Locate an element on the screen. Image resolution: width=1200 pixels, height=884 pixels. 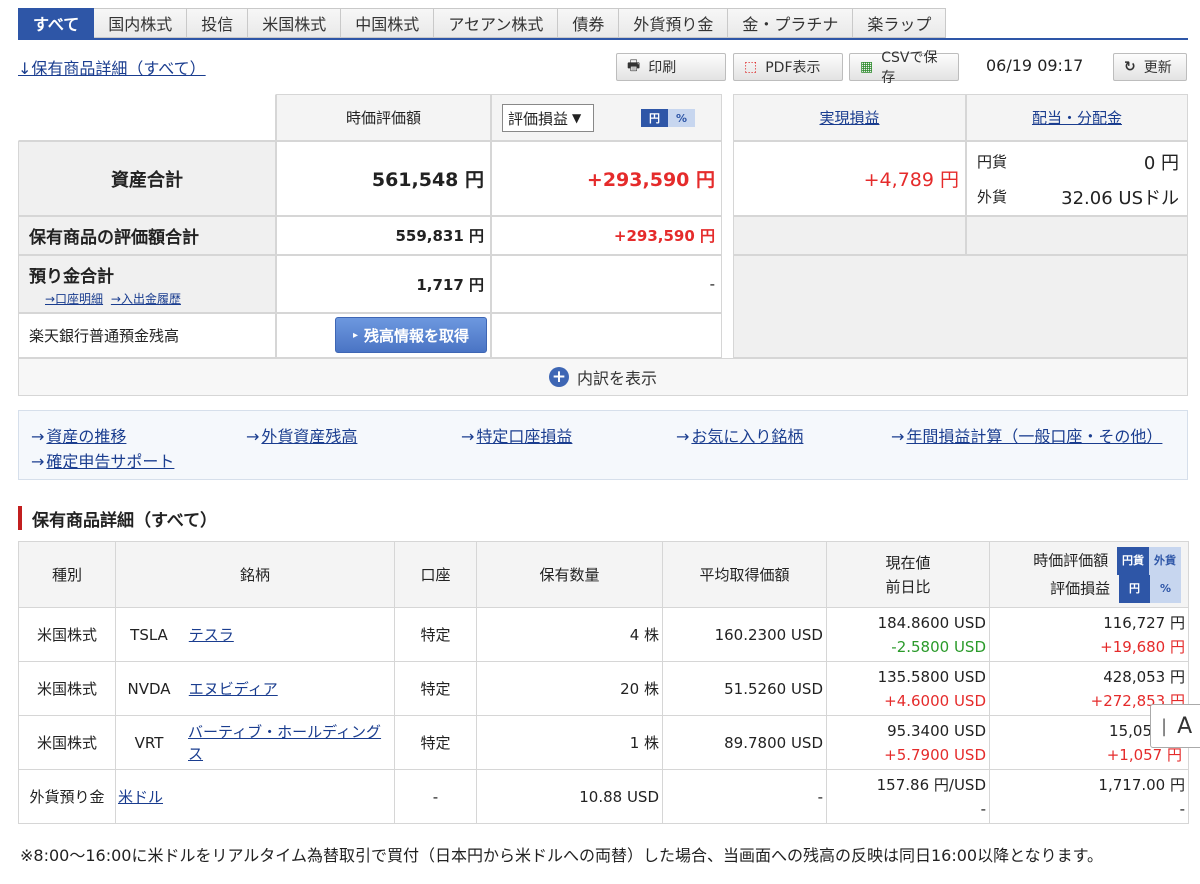
tab-asean-stocks: アセアン株式 is located at coordinates (496, 23).